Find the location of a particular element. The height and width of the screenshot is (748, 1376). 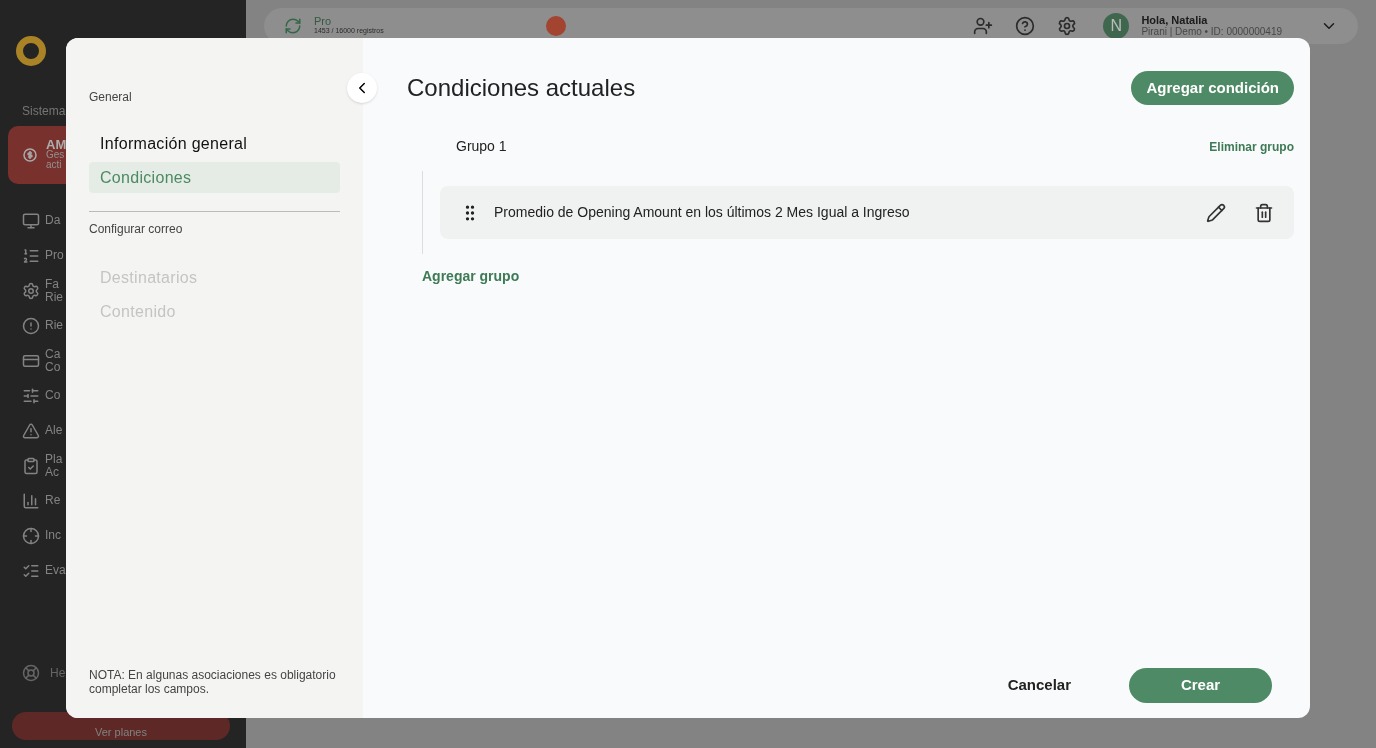

help-label: He is located at coordinates (58, 673).